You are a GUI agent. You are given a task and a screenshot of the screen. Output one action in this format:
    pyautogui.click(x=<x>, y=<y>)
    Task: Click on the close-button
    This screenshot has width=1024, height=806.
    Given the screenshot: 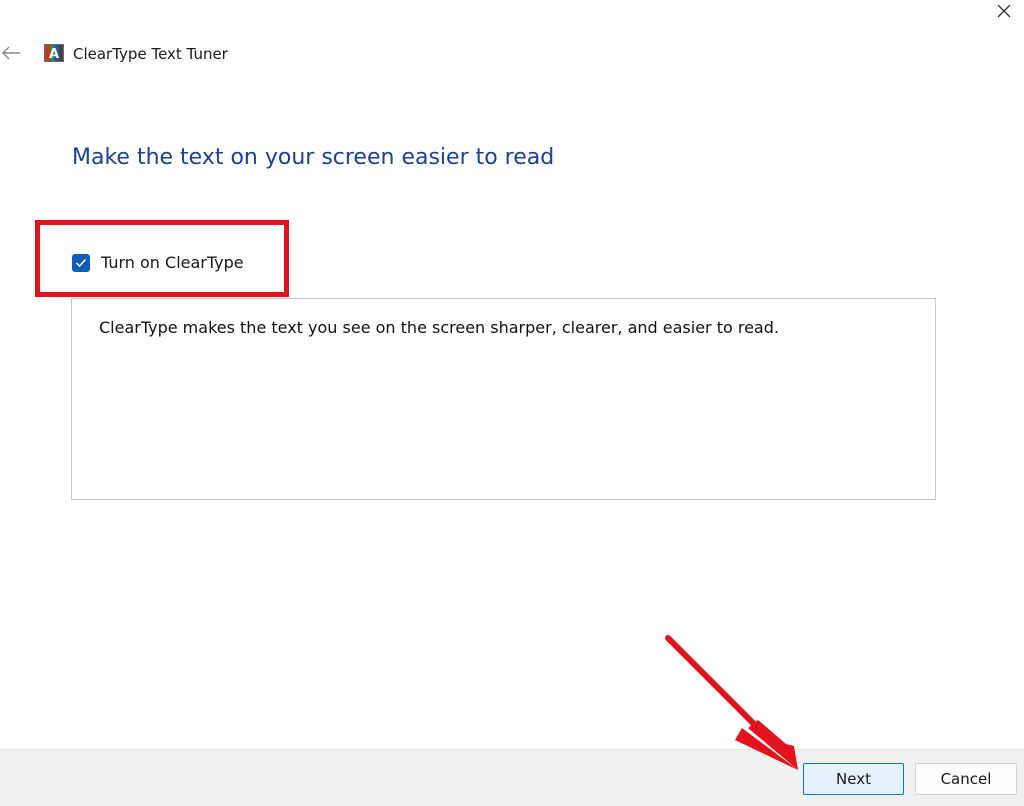 What is the action you would take?
    pyautogui.click(x=1004, y=11)
    